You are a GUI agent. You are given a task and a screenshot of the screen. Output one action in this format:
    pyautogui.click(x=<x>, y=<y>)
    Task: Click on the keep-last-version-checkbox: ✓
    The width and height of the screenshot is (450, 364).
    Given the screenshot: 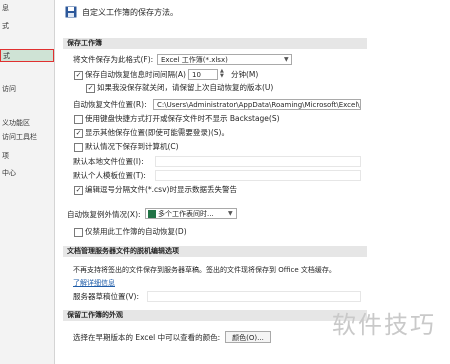 What is the action you would take?
    pyautogui.click(x=90, y=88)
    